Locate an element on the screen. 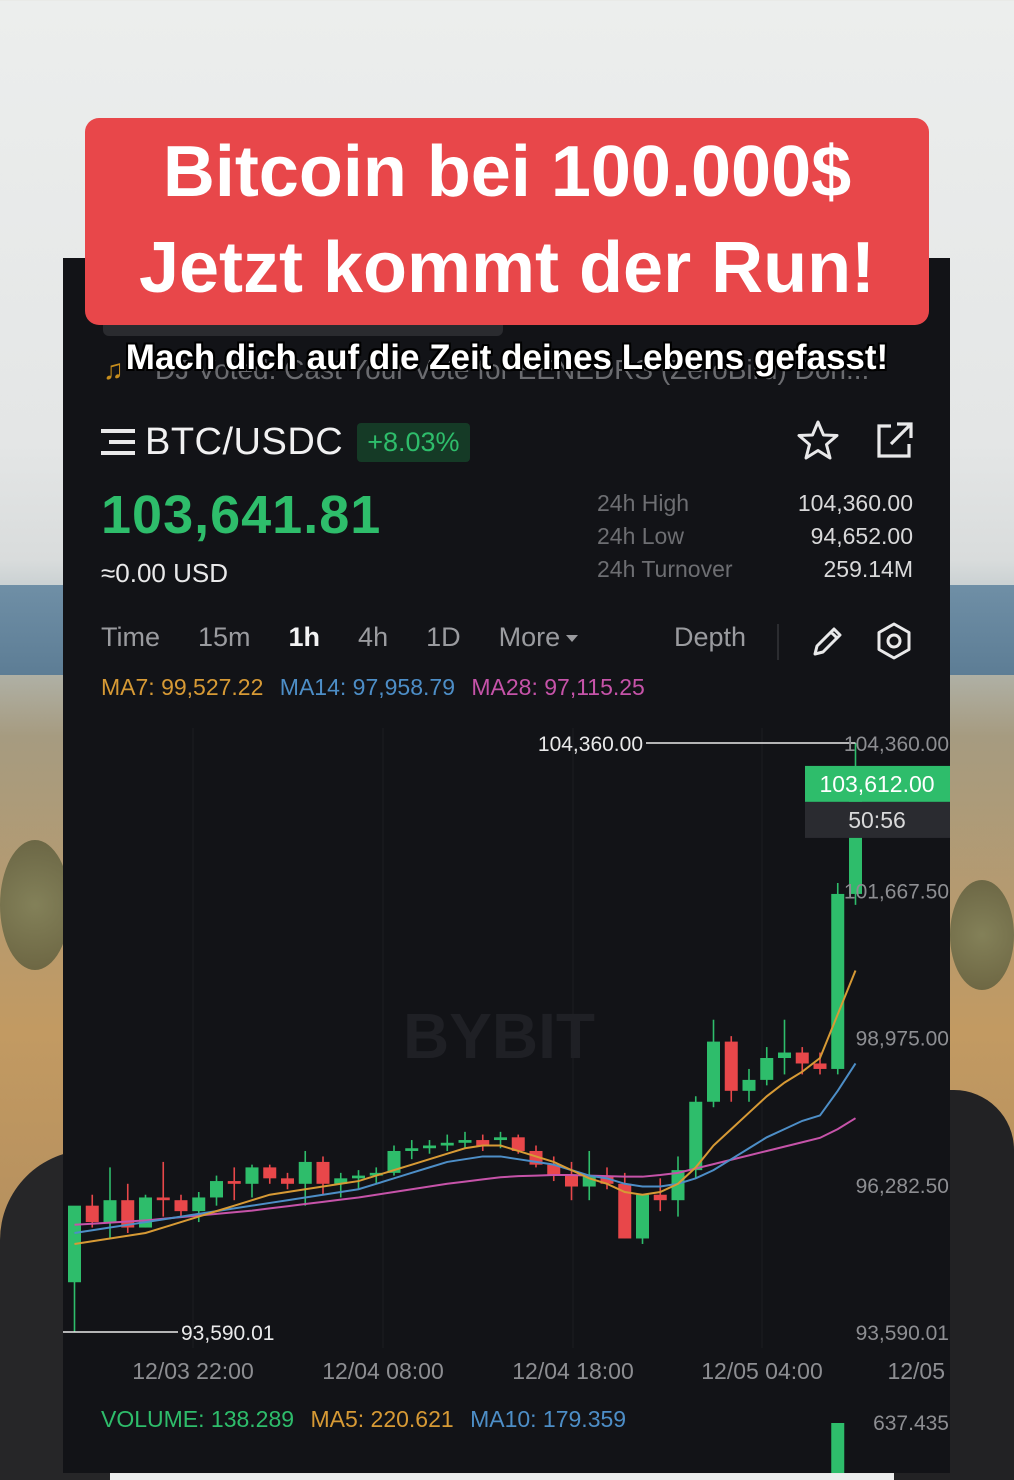 The image size is (1014, 1480). y-tick-label: 93,590.01 is located at coordinates (902, 1333).